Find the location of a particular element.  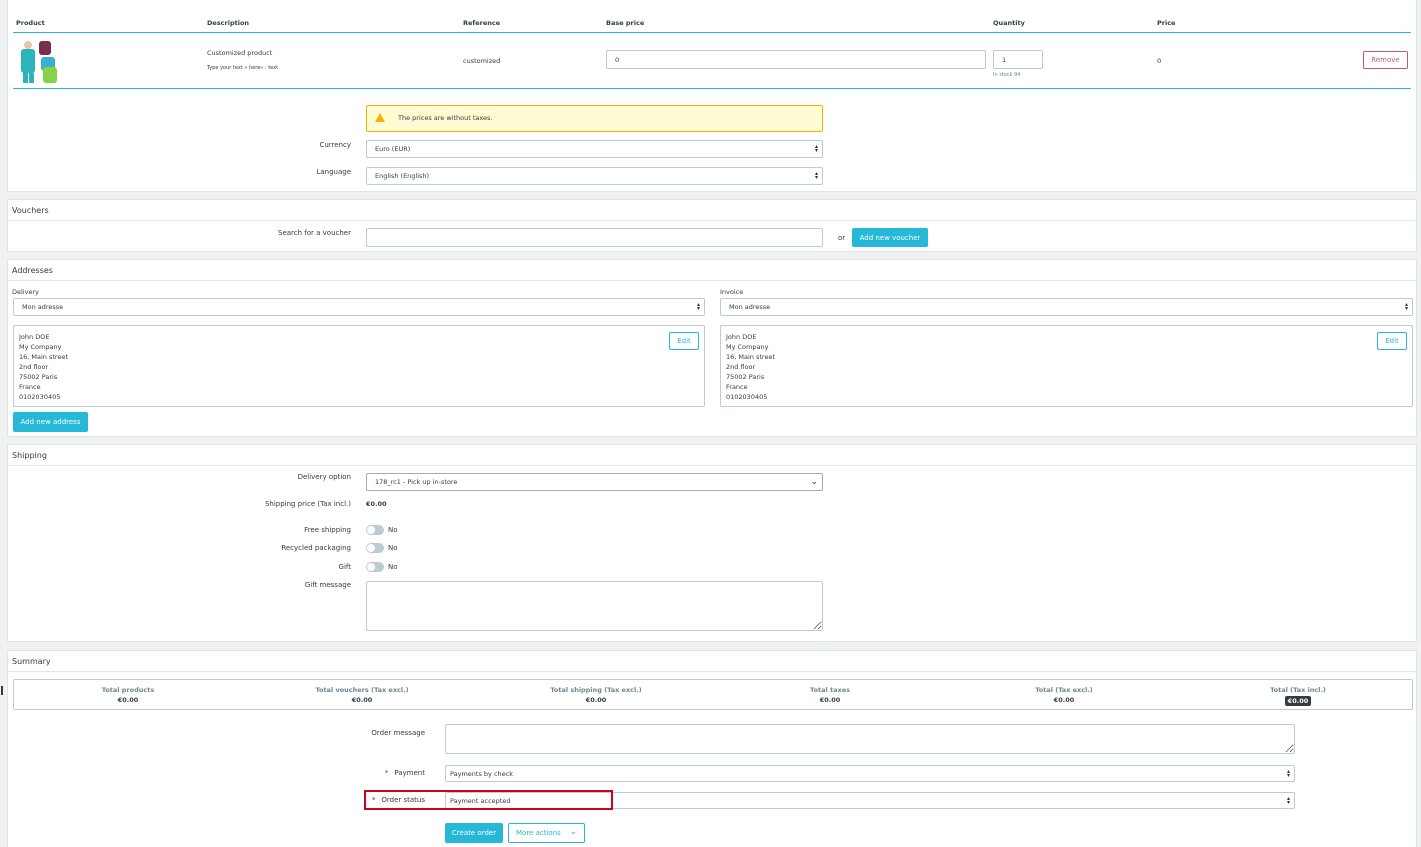

total-taxes-value: €0.00 is located at coordinates (830, 700).